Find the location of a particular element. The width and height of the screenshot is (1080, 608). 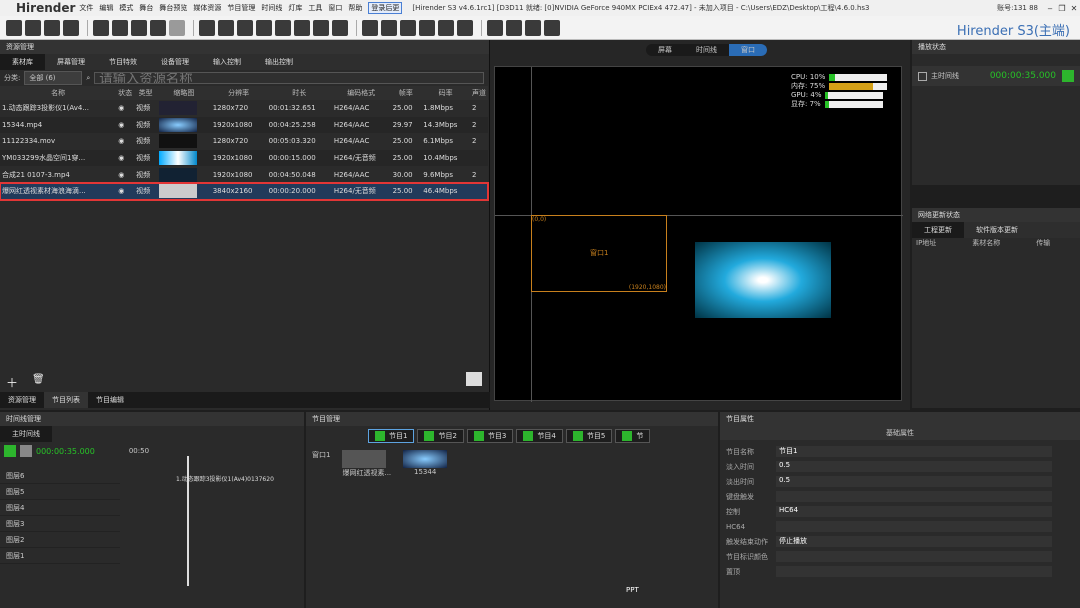

tab-software-update: 软件版本更新 is located at coordinates (997, 230).